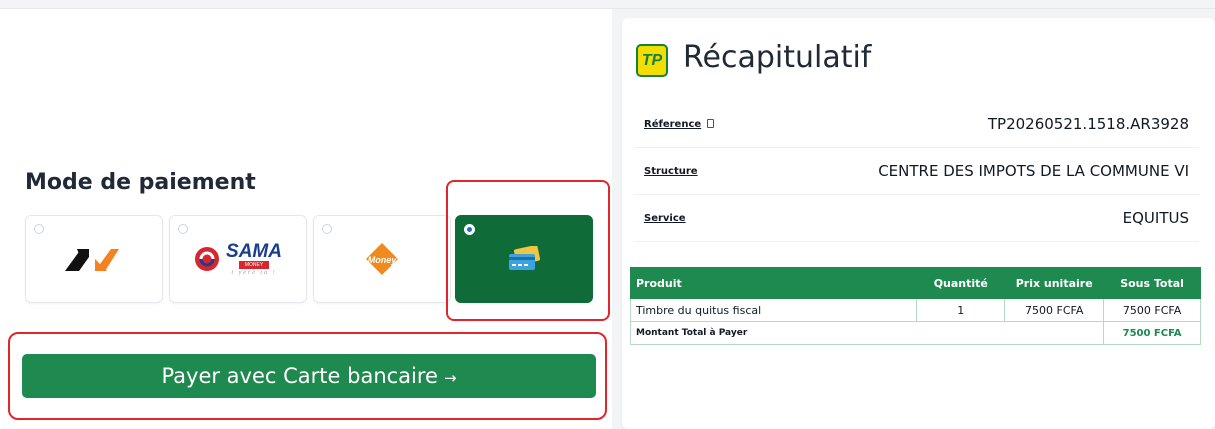 The image size is (1215, 429). Describe the element at coordinates (1054, 310) in the screenshot. I see `cell-unit-price: 7500 FCFA` at that location.